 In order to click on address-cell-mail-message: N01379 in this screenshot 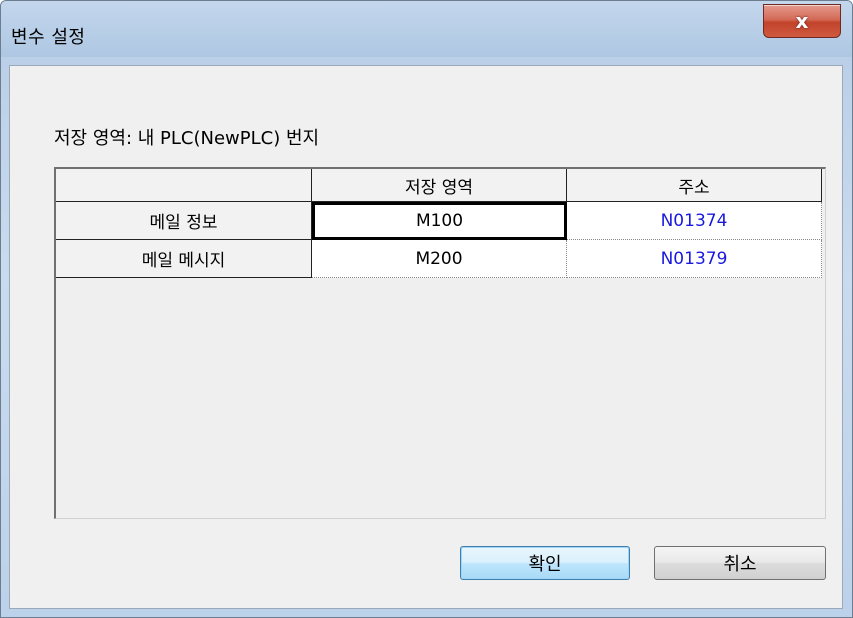, I will do `click(694, 259)`.